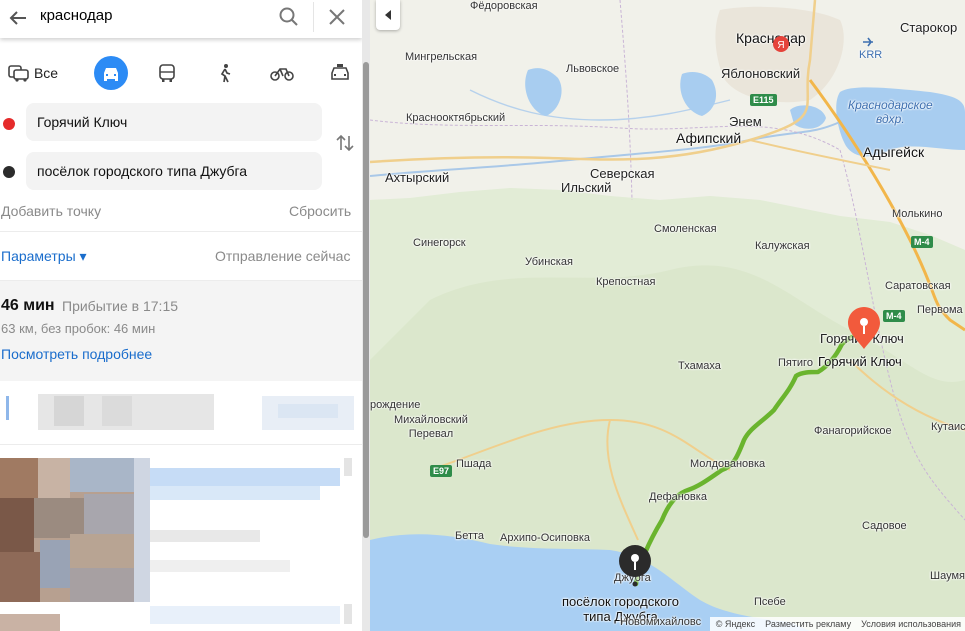  Describe the element at coordinates (395, 405) in the screenshot. I see `map-label: рождение` at that location.